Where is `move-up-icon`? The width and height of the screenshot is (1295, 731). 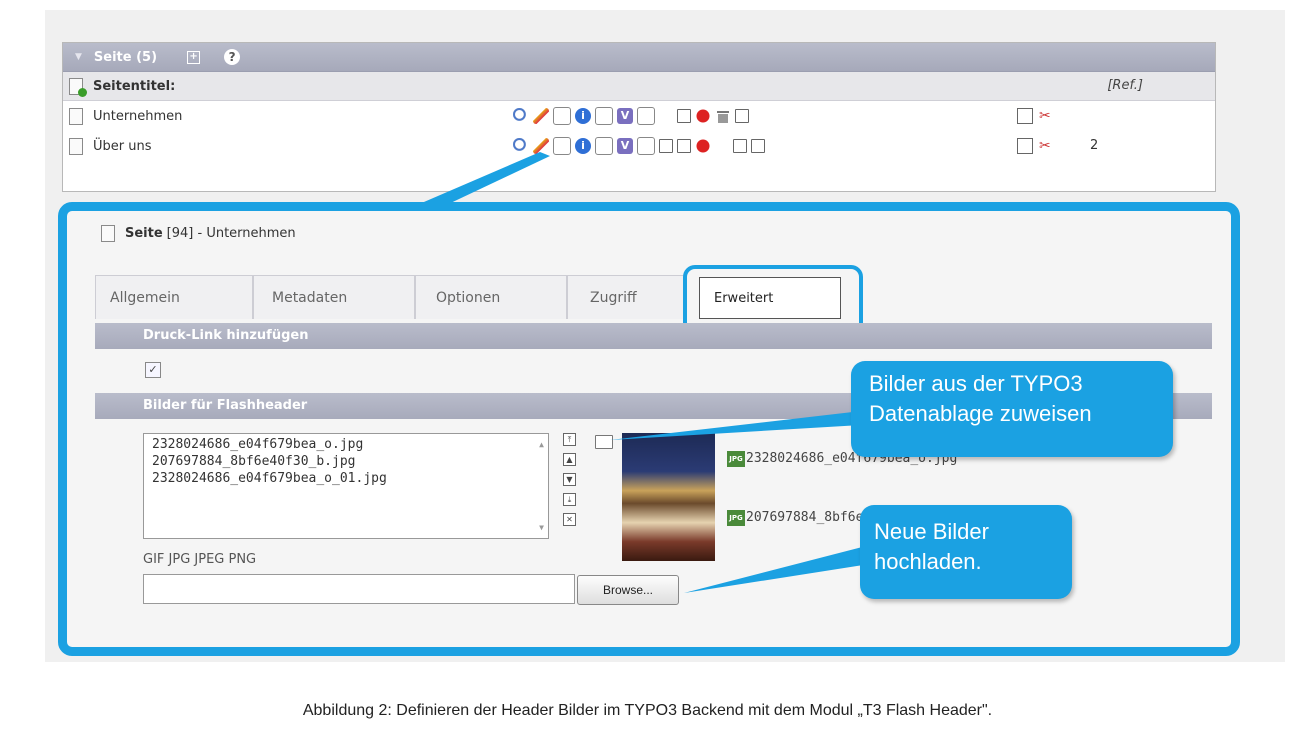 move-up-icon is located at coordinates (666, 146).